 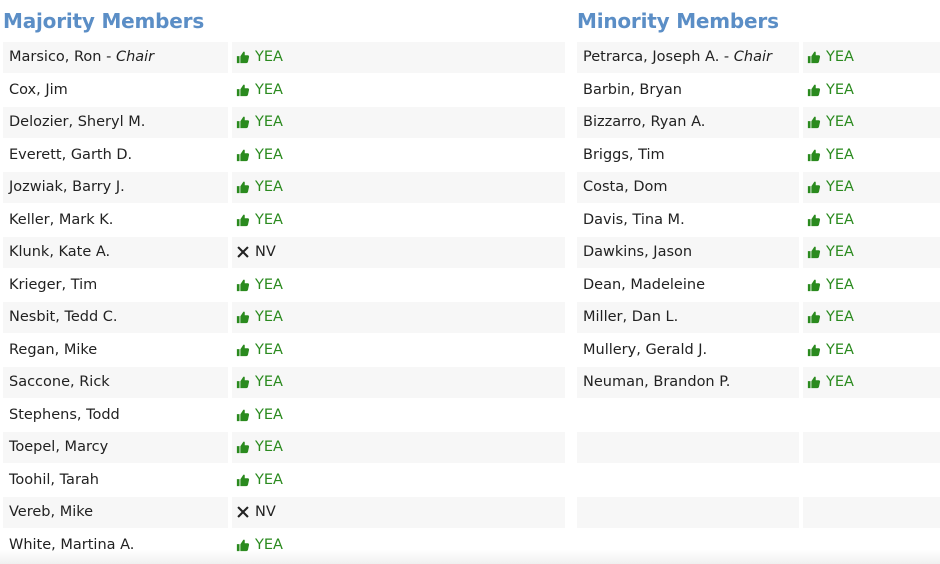 I want to click on minority-members-title: Minority Members, so click(x=678, y=21).